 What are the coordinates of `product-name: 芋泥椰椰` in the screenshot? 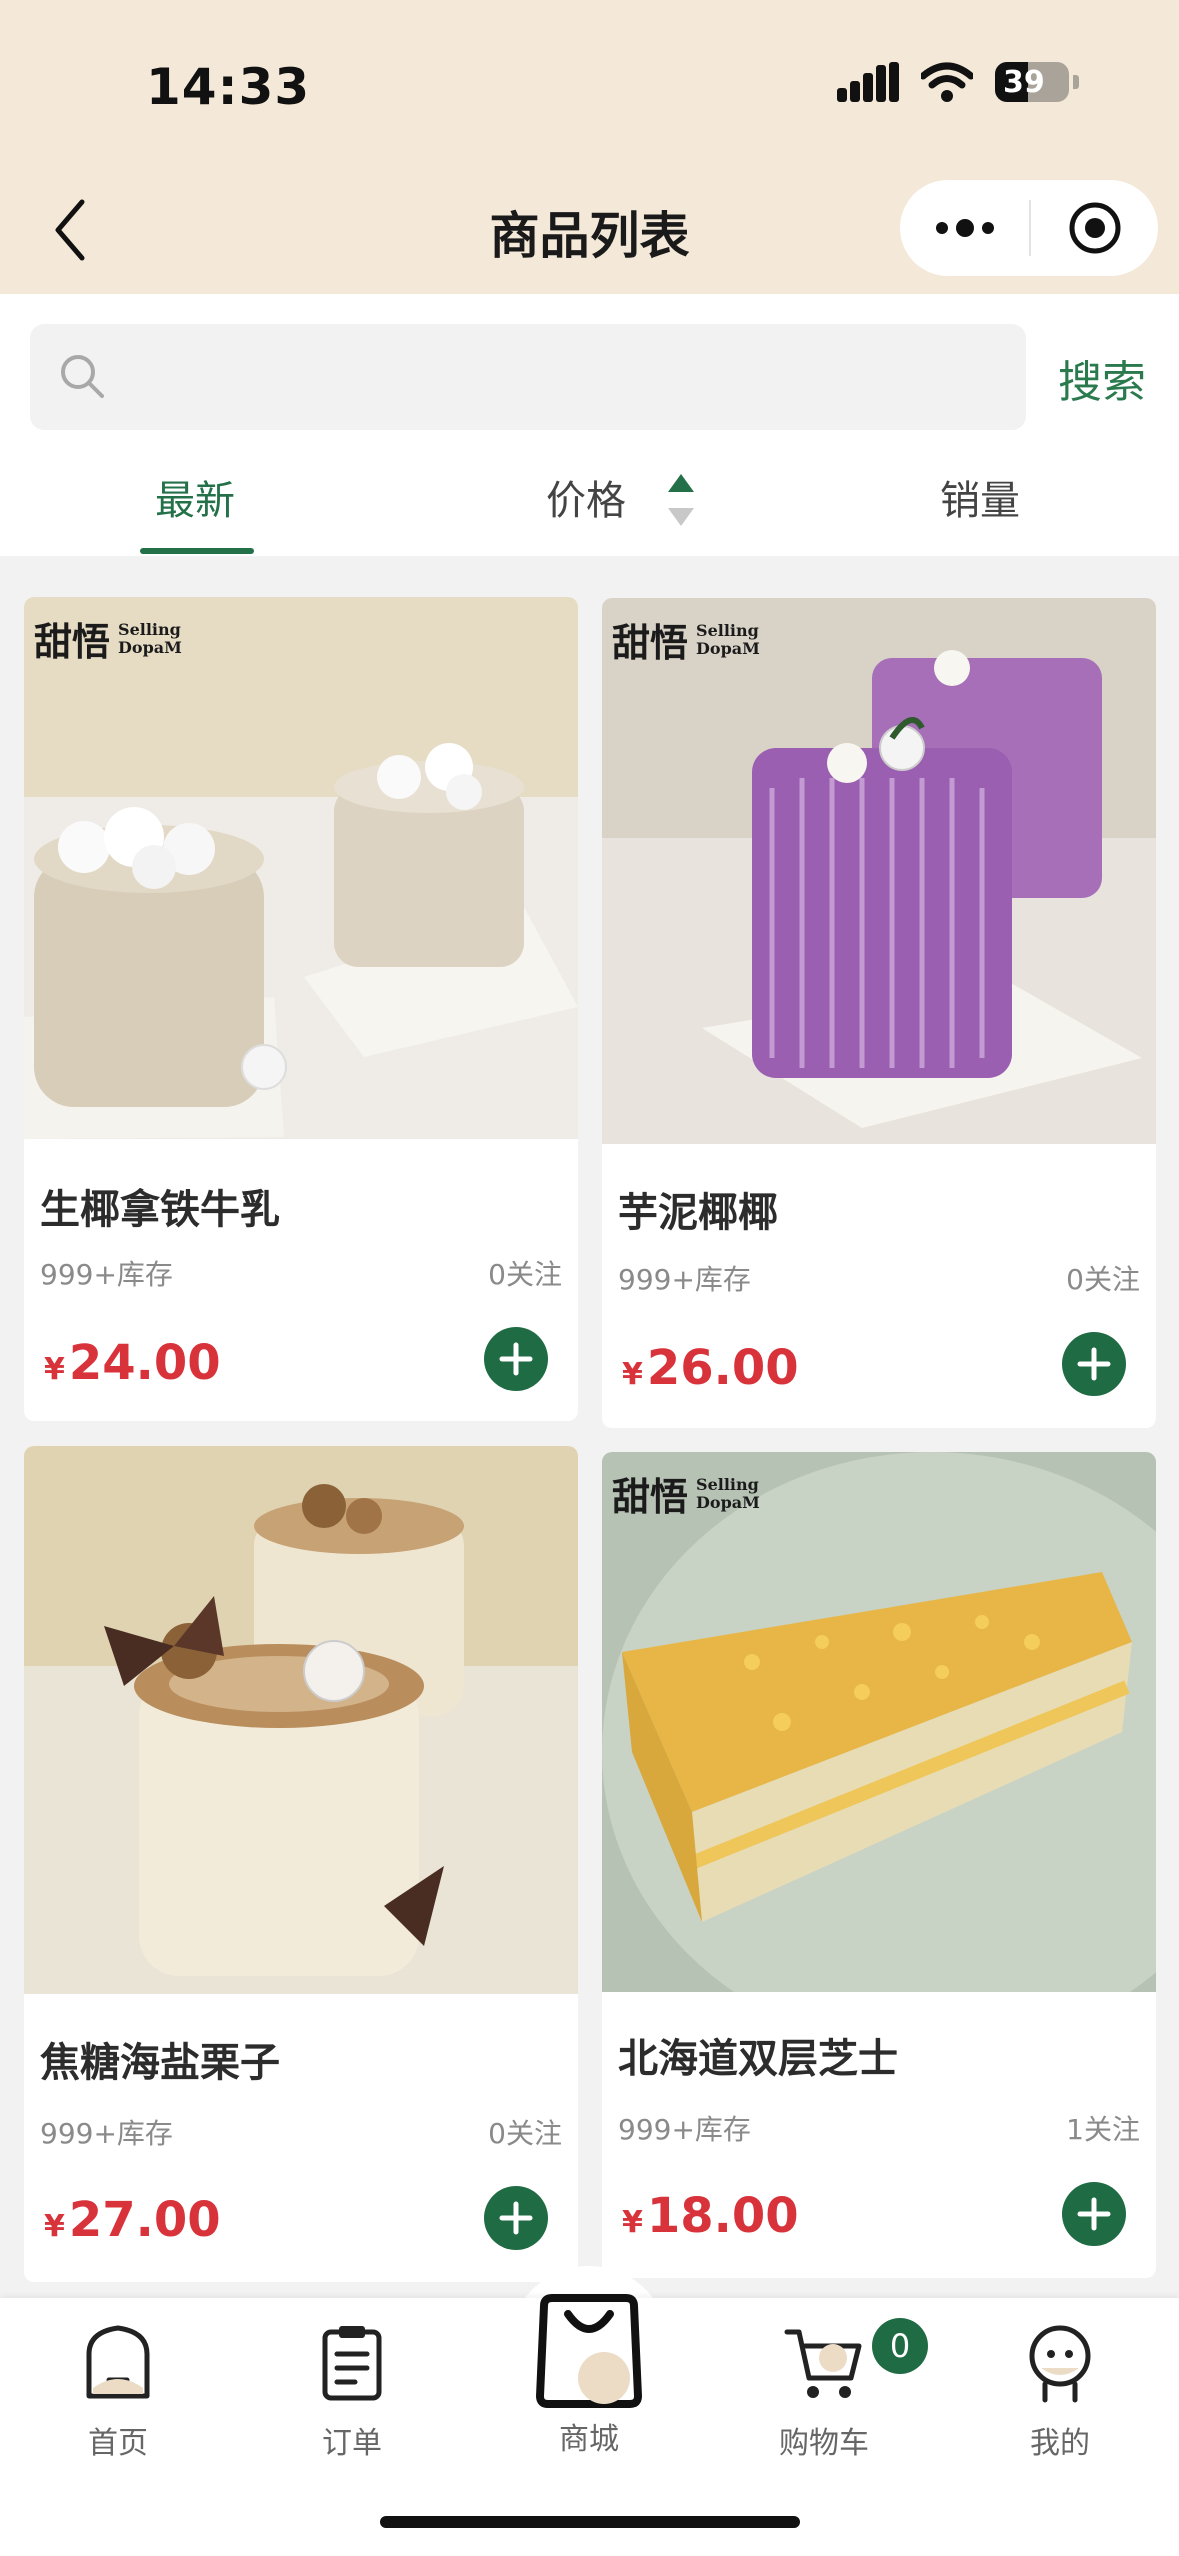 It's located at (698, 1213).